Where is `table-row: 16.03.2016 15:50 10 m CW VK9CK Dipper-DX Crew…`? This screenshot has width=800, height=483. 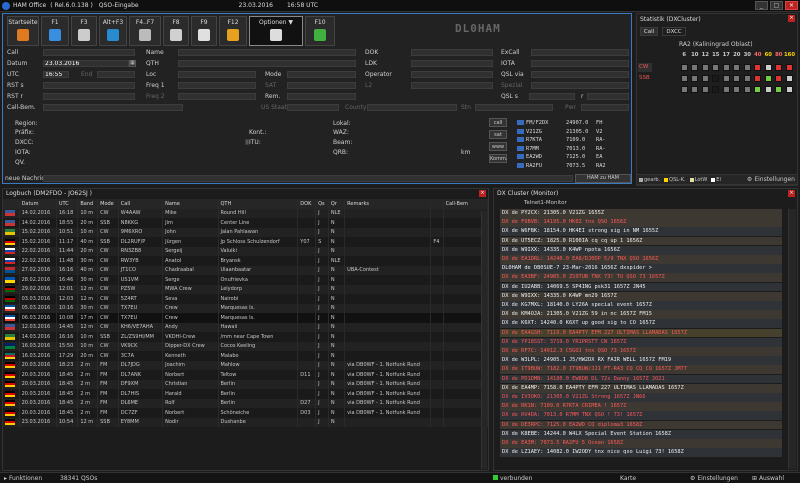 table-row: 16.03.2016 15:50 10 m CW VK9CK Dipper-DX Crew… is located at coordinates (246, 346).